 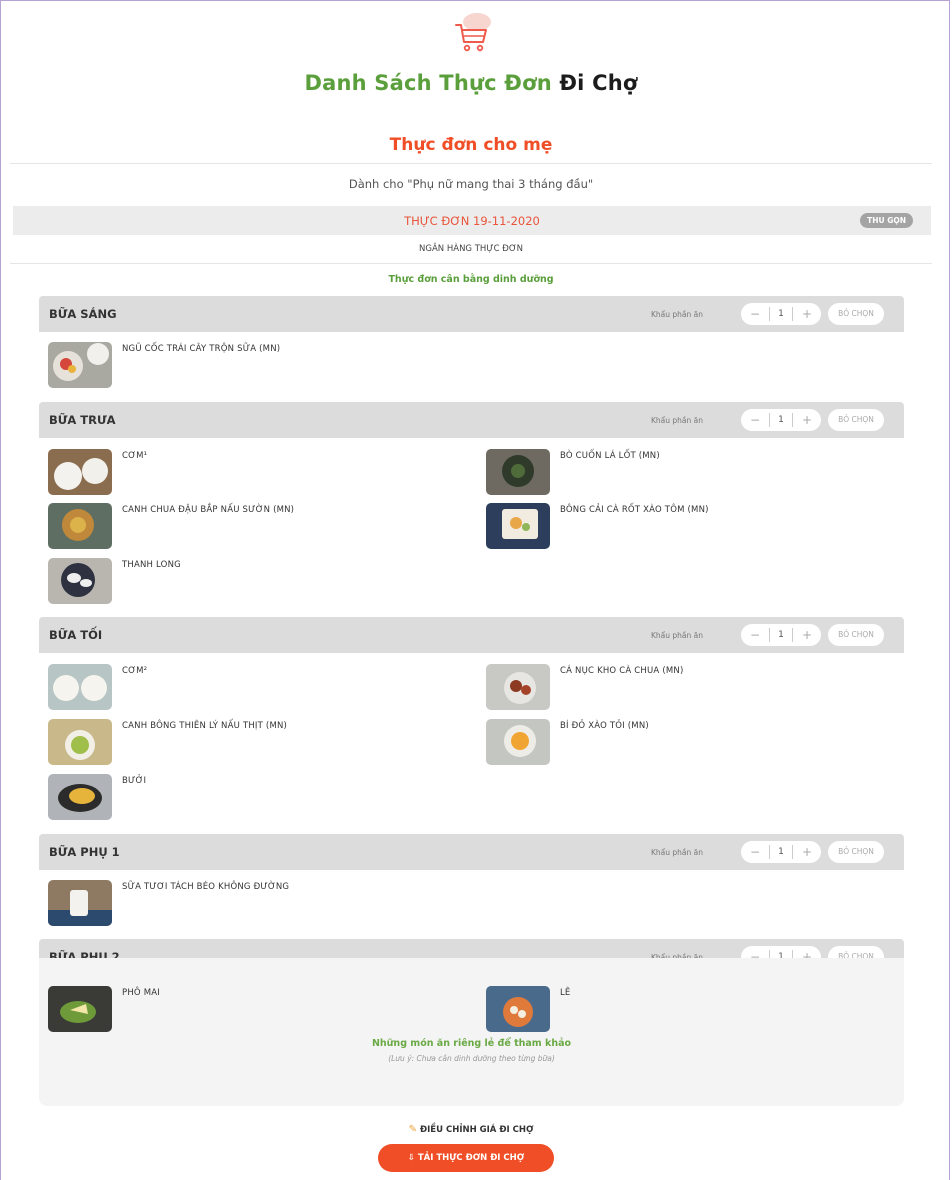 I want to click on meal-header-breakfast: BỮA SÁNG Khẩu phần ăn − 1 + BỎ CHỌN, so click(x=471, y=314).